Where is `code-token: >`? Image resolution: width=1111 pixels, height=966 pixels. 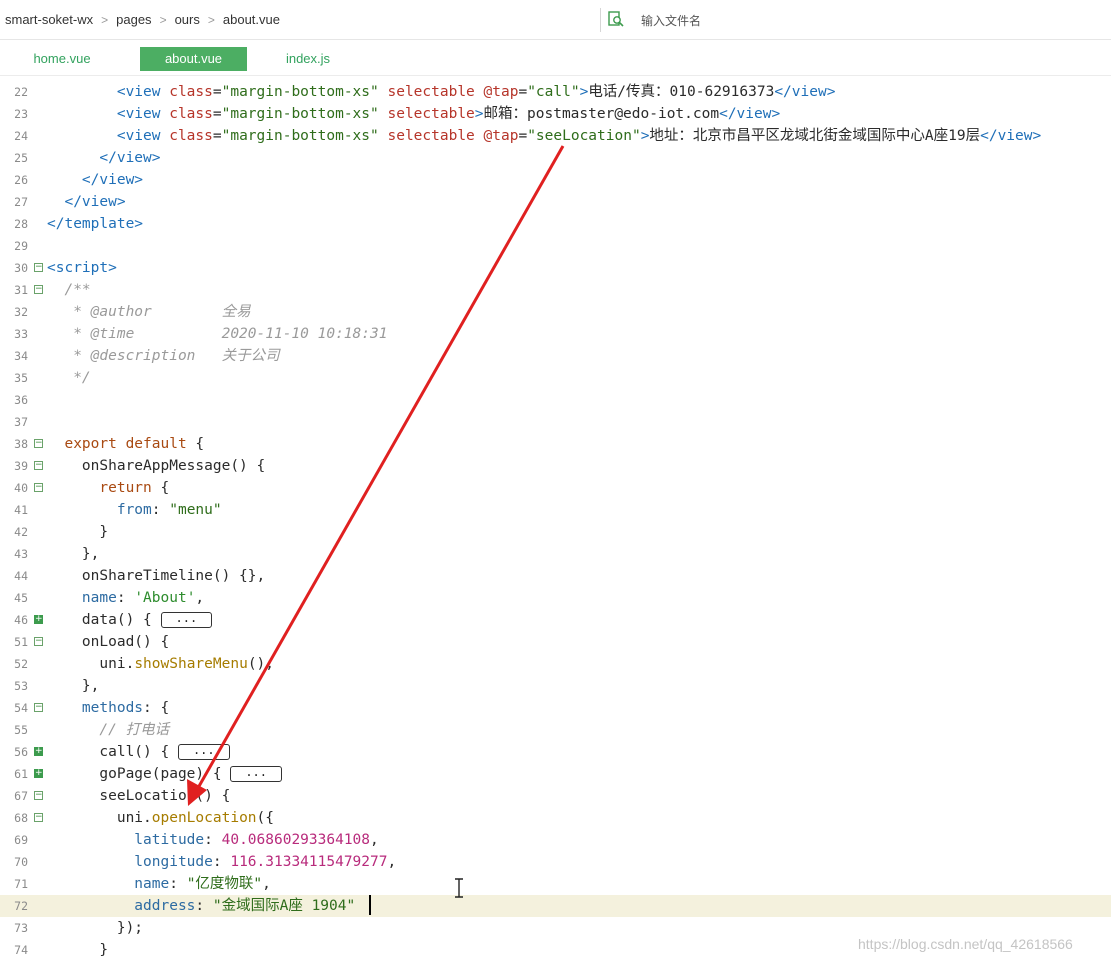
code-token: > is located at coordinates (584, 92).